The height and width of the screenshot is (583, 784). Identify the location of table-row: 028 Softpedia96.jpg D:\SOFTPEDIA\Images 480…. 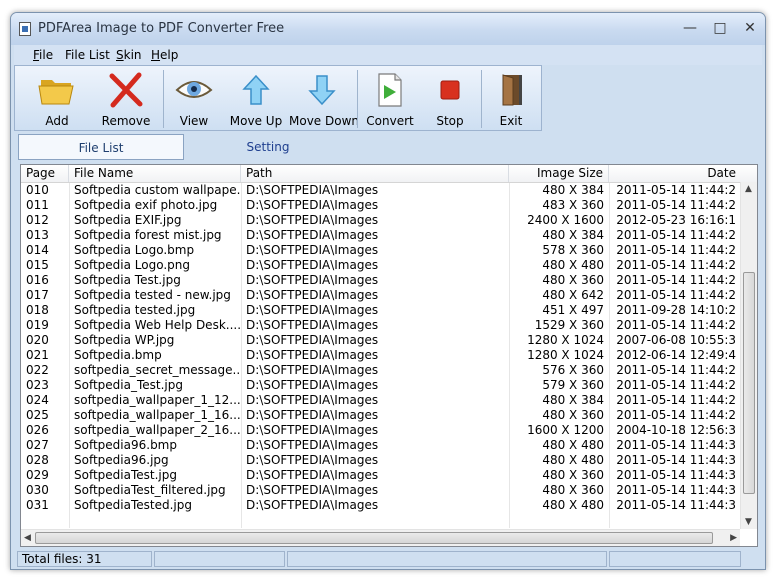
(381, 460).